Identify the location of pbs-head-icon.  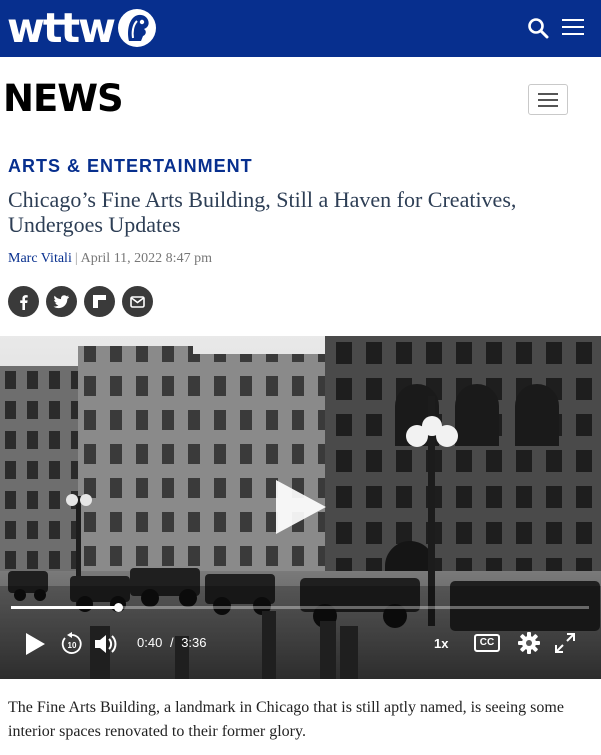
(136, 28).